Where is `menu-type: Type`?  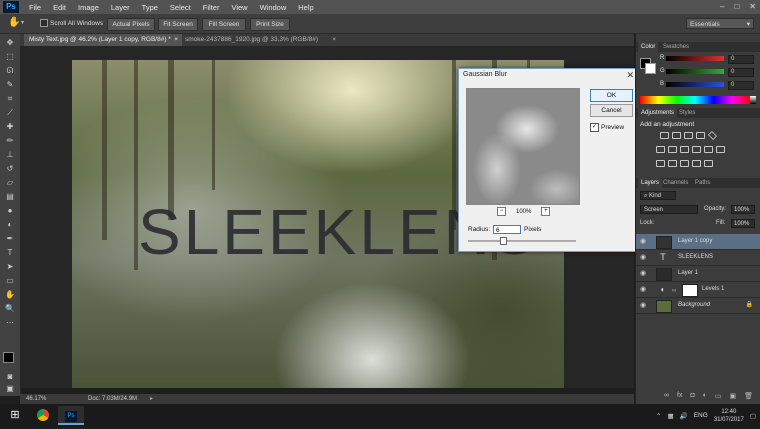
menu-type: Type is located at coordinates (150, 7).